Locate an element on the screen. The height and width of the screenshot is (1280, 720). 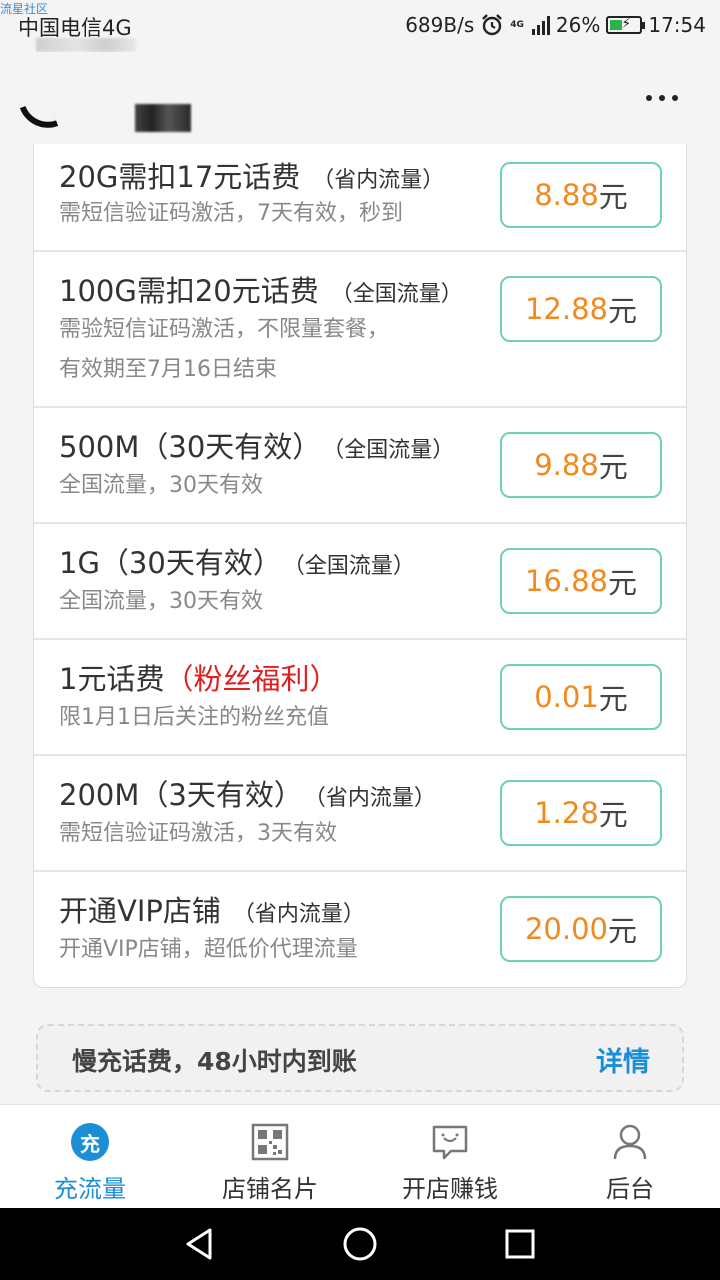
product-desc: 需验短信证码激活，不限量套餐， is located at coordinates (224, 329).